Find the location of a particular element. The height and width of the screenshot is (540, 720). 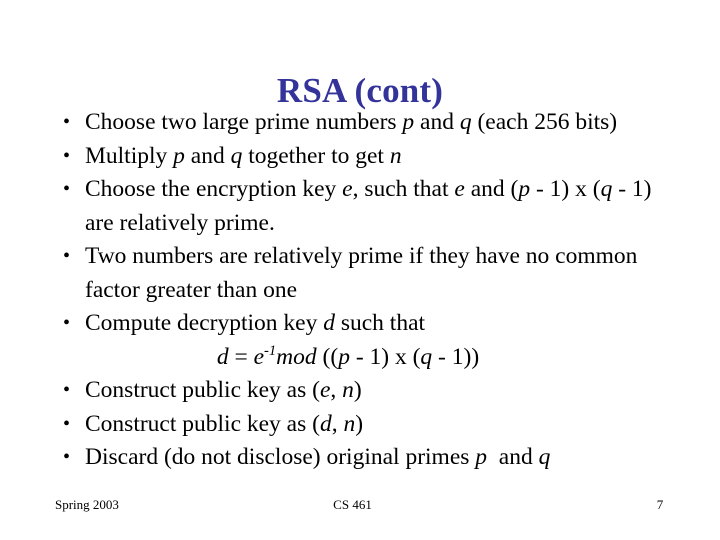

bullet-item-construct-public-key-en: • Construct public key as (e, n) is located at coordinates (376, 391).